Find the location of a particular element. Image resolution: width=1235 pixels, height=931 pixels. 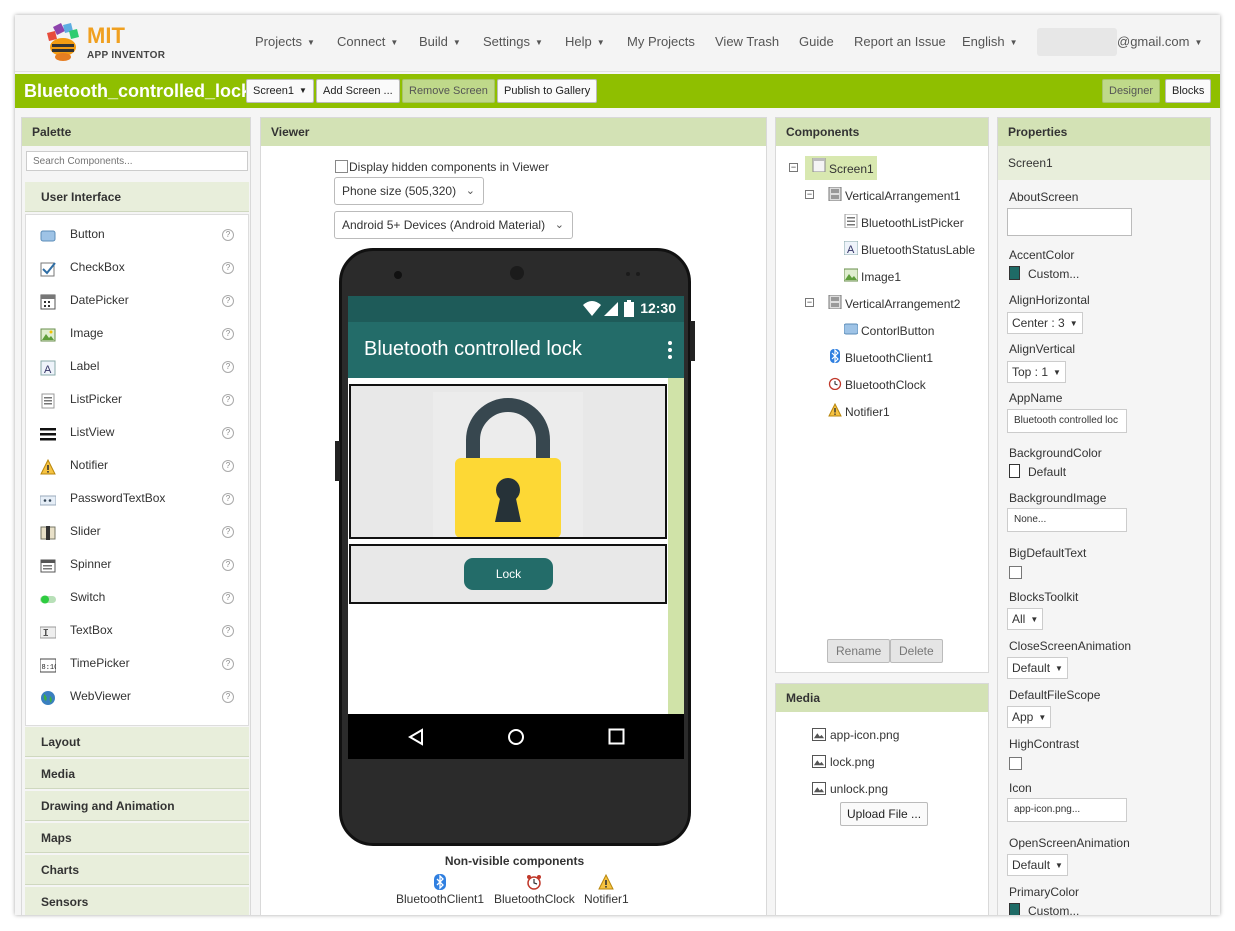

palette-item-timepicker: 8:10 TimePicker ? is located at coordinates (137, 664).